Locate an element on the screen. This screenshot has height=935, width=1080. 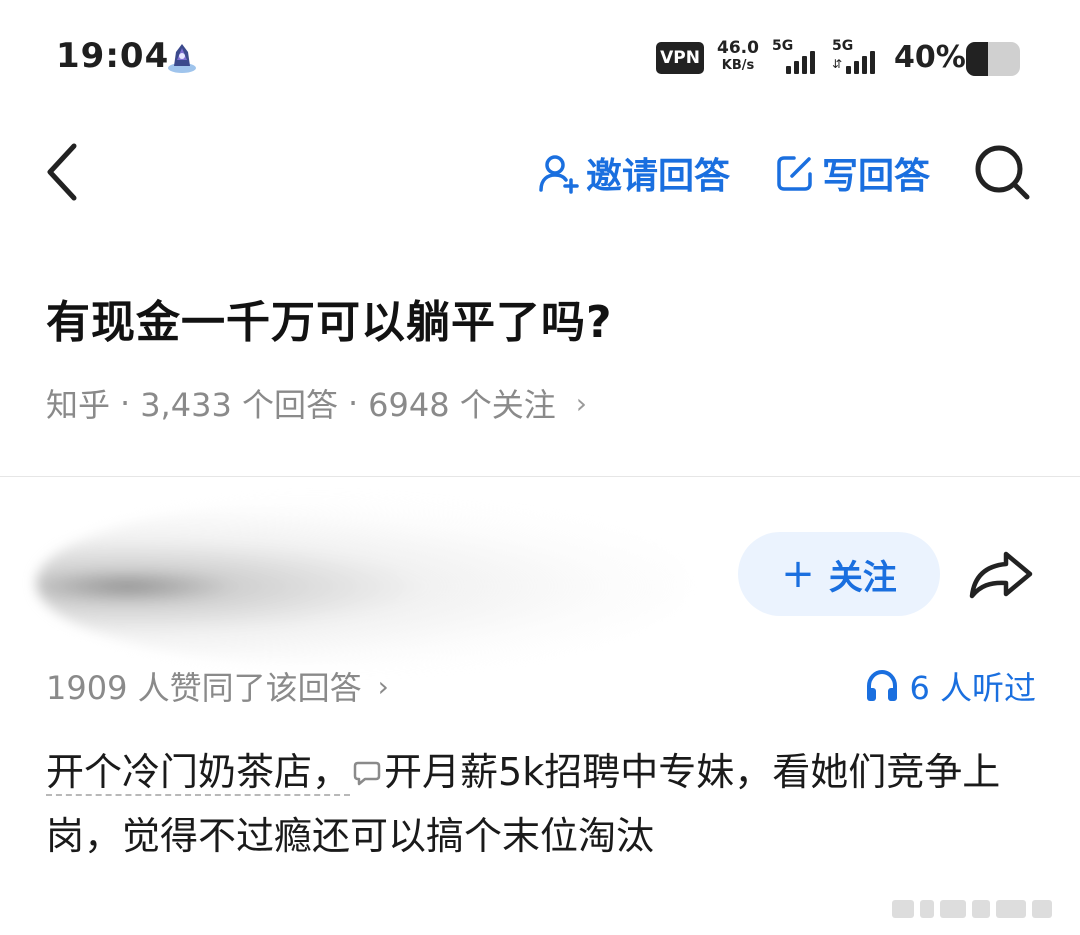
share-icon is located at coordinates (1001, 574).